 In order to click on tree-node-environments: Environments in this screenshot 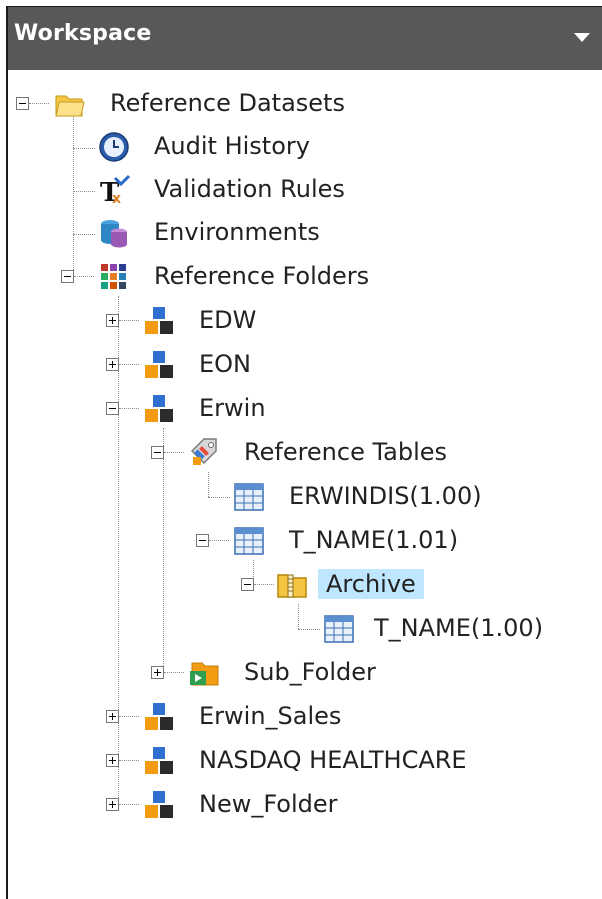, I will do `click(305, 233)`.